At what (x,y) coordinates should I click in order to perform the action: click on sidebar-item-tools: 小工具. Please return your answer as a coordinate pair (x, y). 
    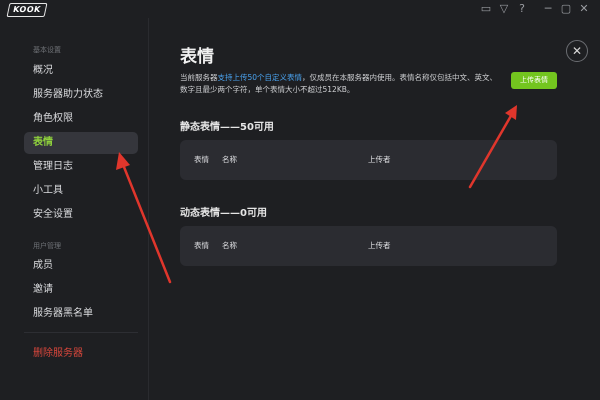
    Looking at the image, I should click on (81, 191).